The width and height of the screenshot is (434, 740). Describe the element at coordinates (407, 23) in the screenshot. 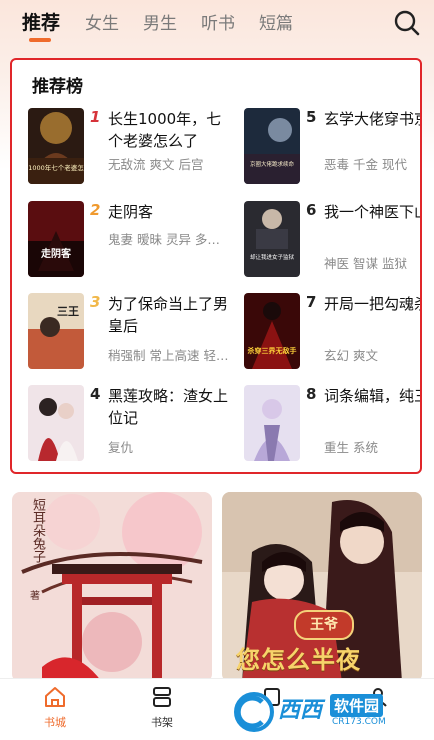

I see `search-icon` at that location.